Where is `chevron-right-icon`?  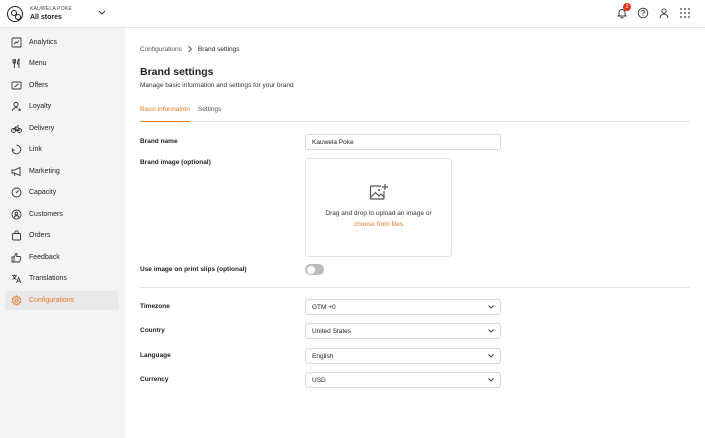
chevron-right-icon is located at coordinates (190, 49).